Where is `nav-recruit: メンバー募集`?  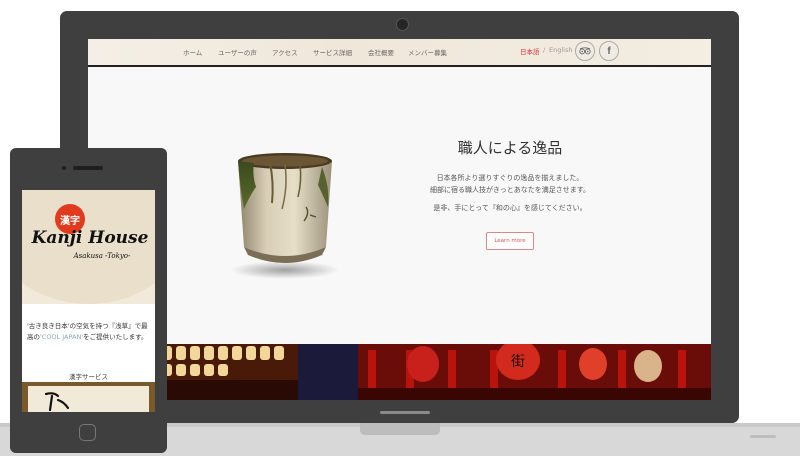
nav-recruit: メンバー募集 is located at coordinates (427, 52).